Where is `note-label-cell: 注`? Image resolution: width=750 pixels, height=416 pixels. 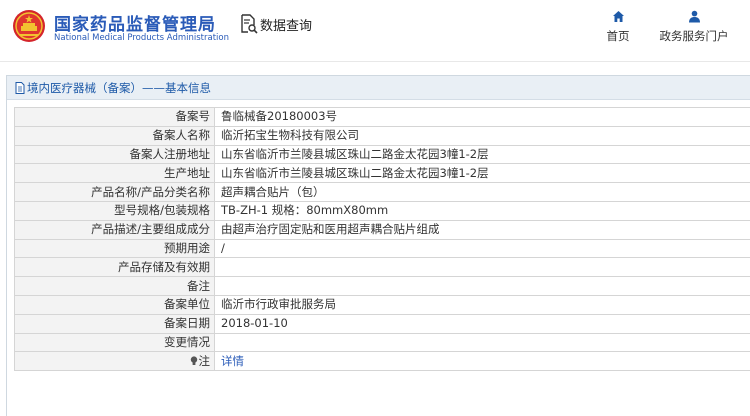 note-label-cell: 注 is located at coordinates (114, 361).